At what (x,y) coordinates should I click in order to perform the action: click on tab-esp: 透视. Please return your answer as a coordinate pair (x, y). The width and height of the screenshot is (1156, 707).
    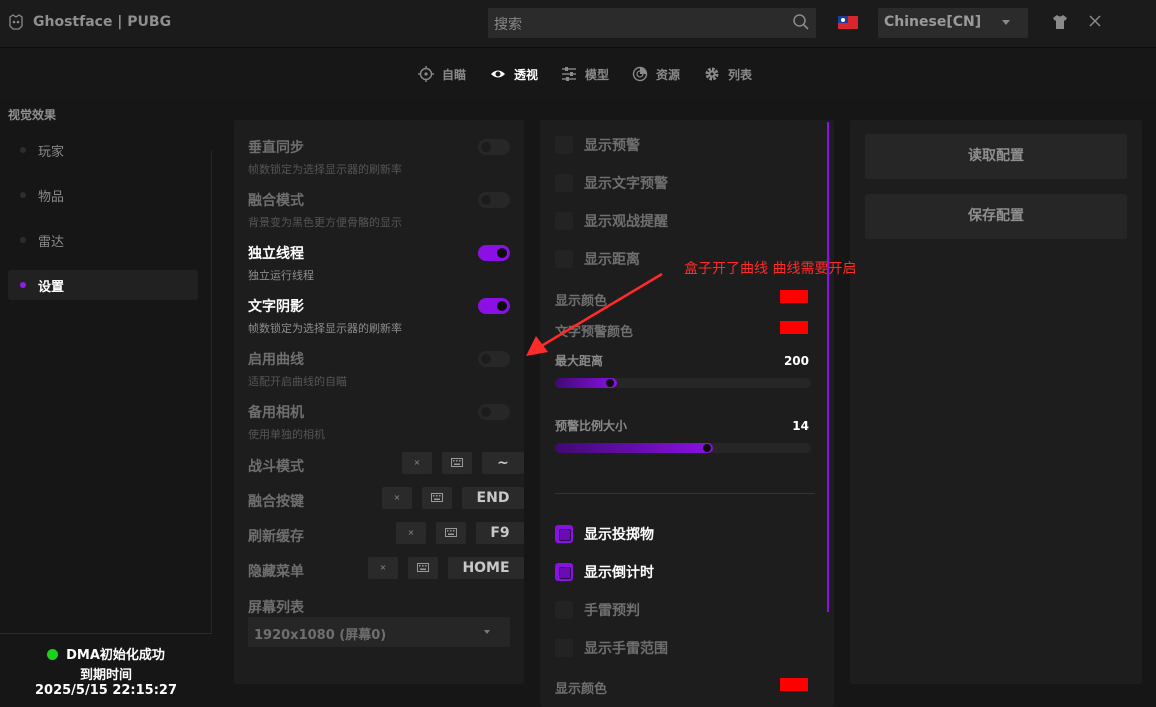
    Looking at the image, I should click on (514, 74).